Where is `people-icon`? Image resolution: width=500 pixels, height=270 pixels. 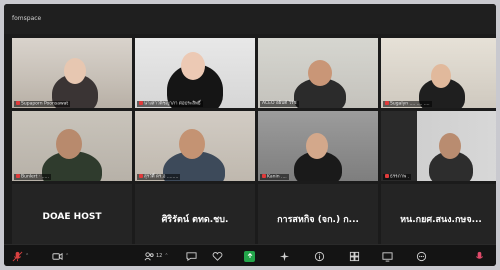
people-icon is located at coordinates (149, 255).